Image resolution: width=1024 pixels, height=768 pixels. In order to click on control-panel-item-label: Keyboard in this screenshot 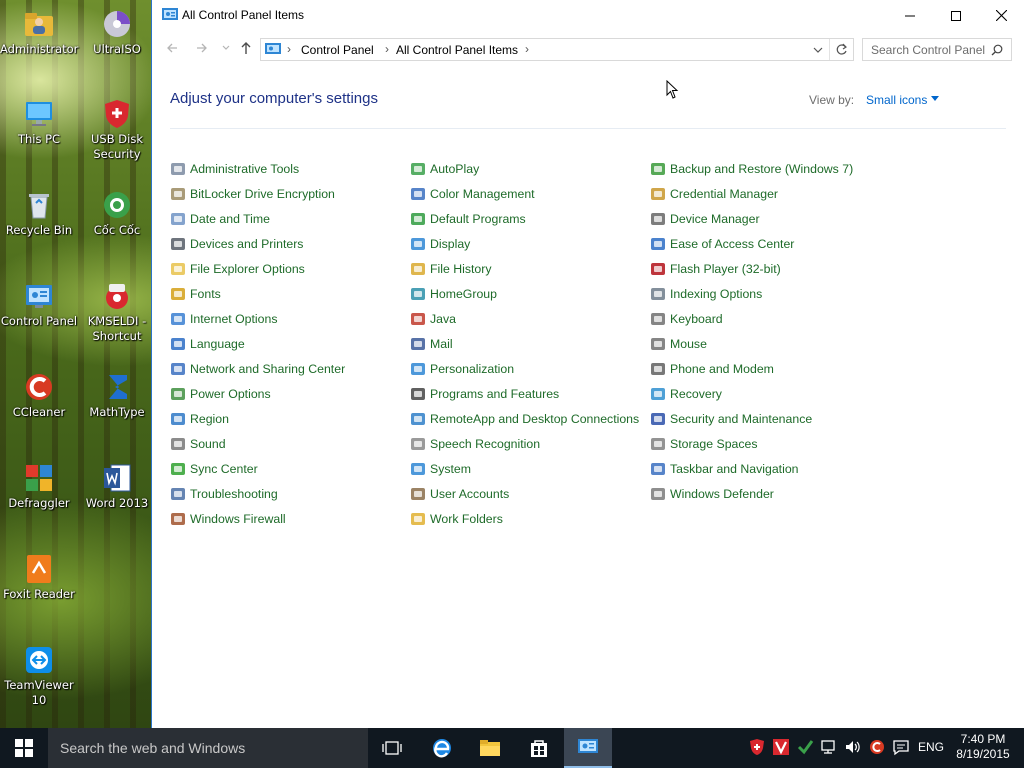, I will do `click(696, 319)`.